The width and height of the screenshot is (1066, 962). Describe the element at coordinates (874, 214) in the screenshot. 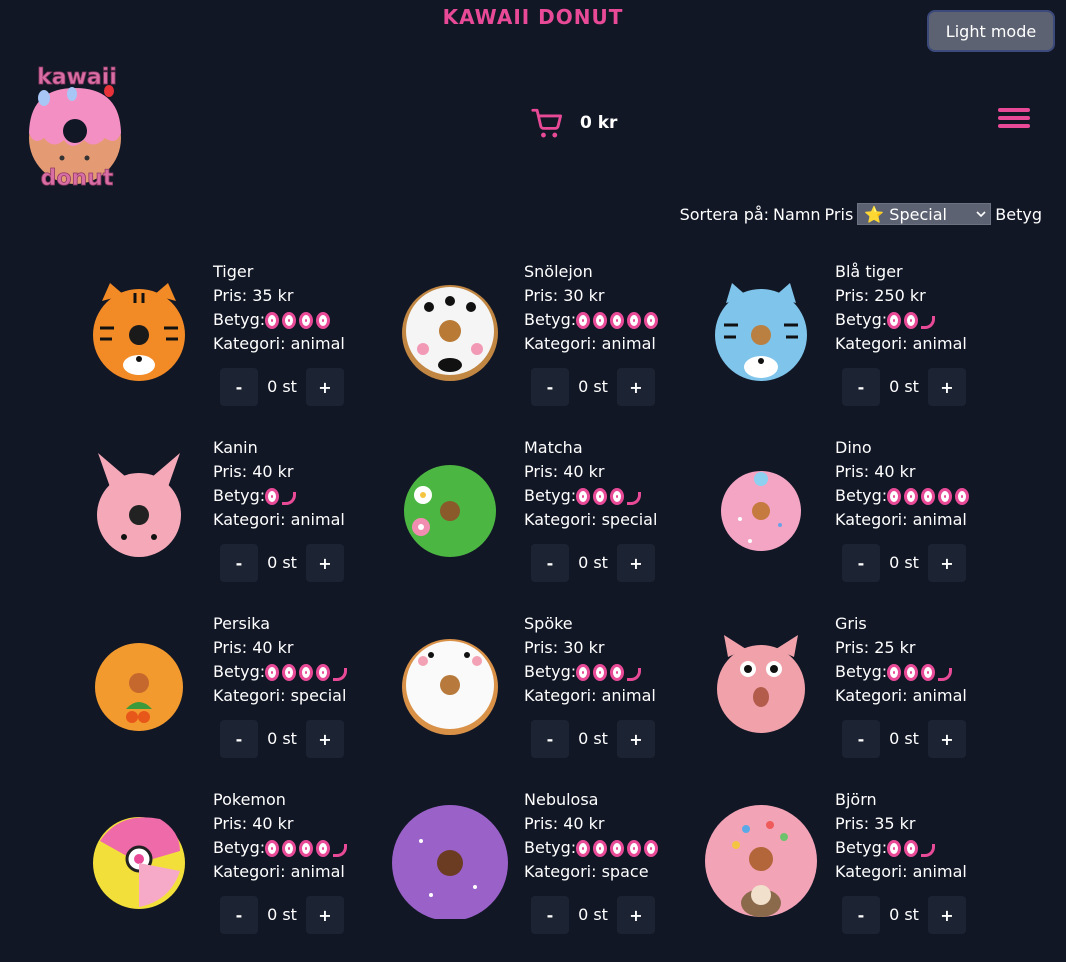

I see `star-icon: ⭐` at that location.